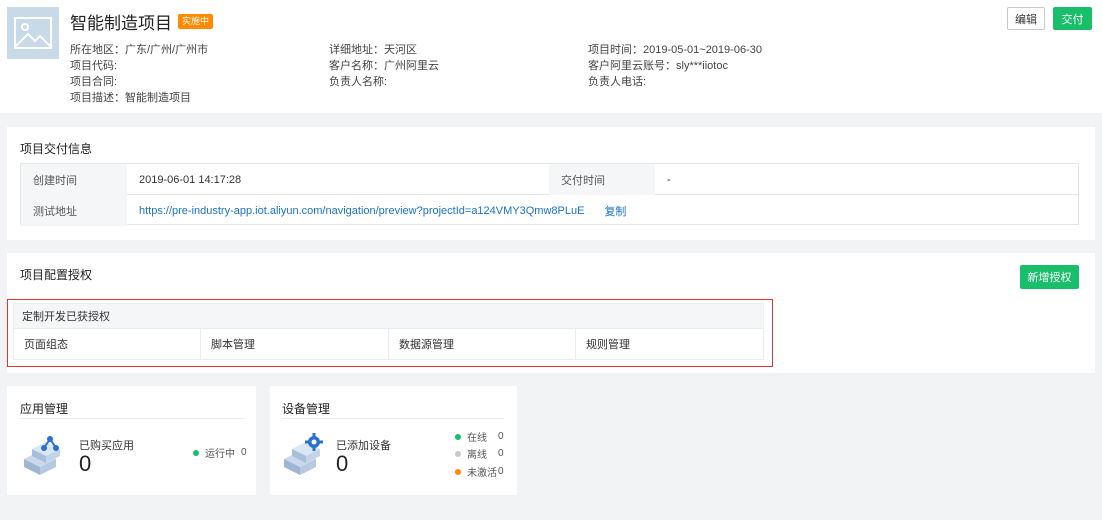  What do you see at coordinates (602, 179) in the screenshot?
I see `delivered-label: 交付时间` at bounding box center [602, 179].